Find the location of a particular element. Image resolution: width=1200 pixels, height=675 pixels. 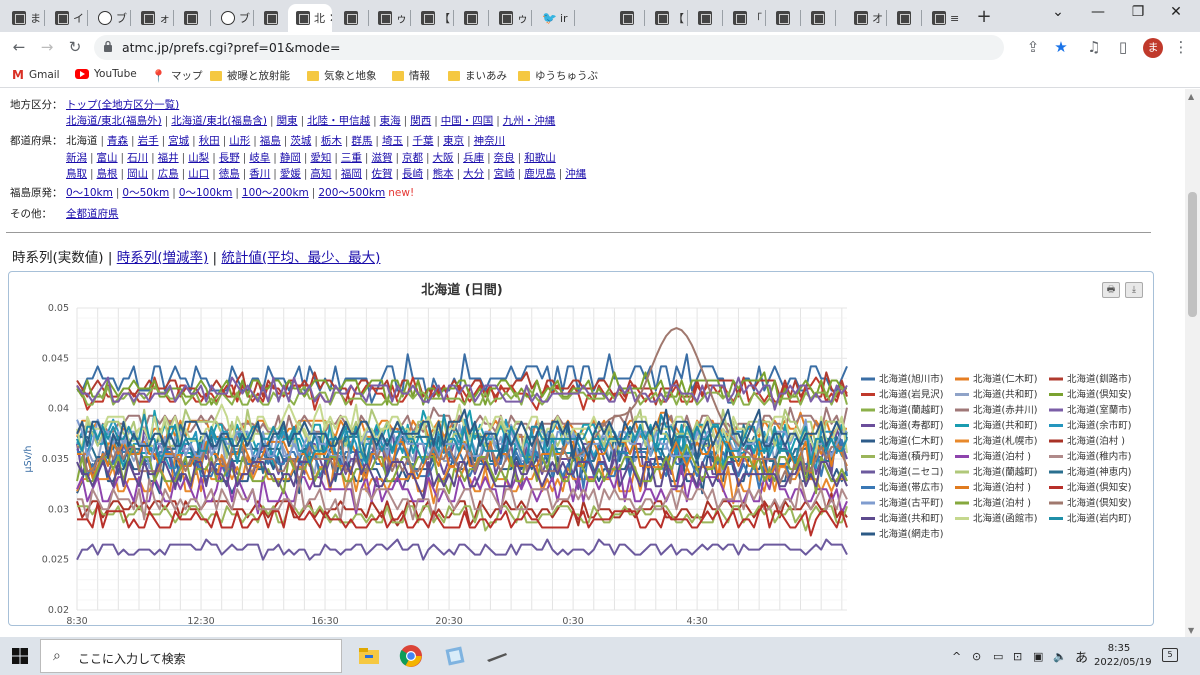

tab: オ is located at coordinates (865, 18).